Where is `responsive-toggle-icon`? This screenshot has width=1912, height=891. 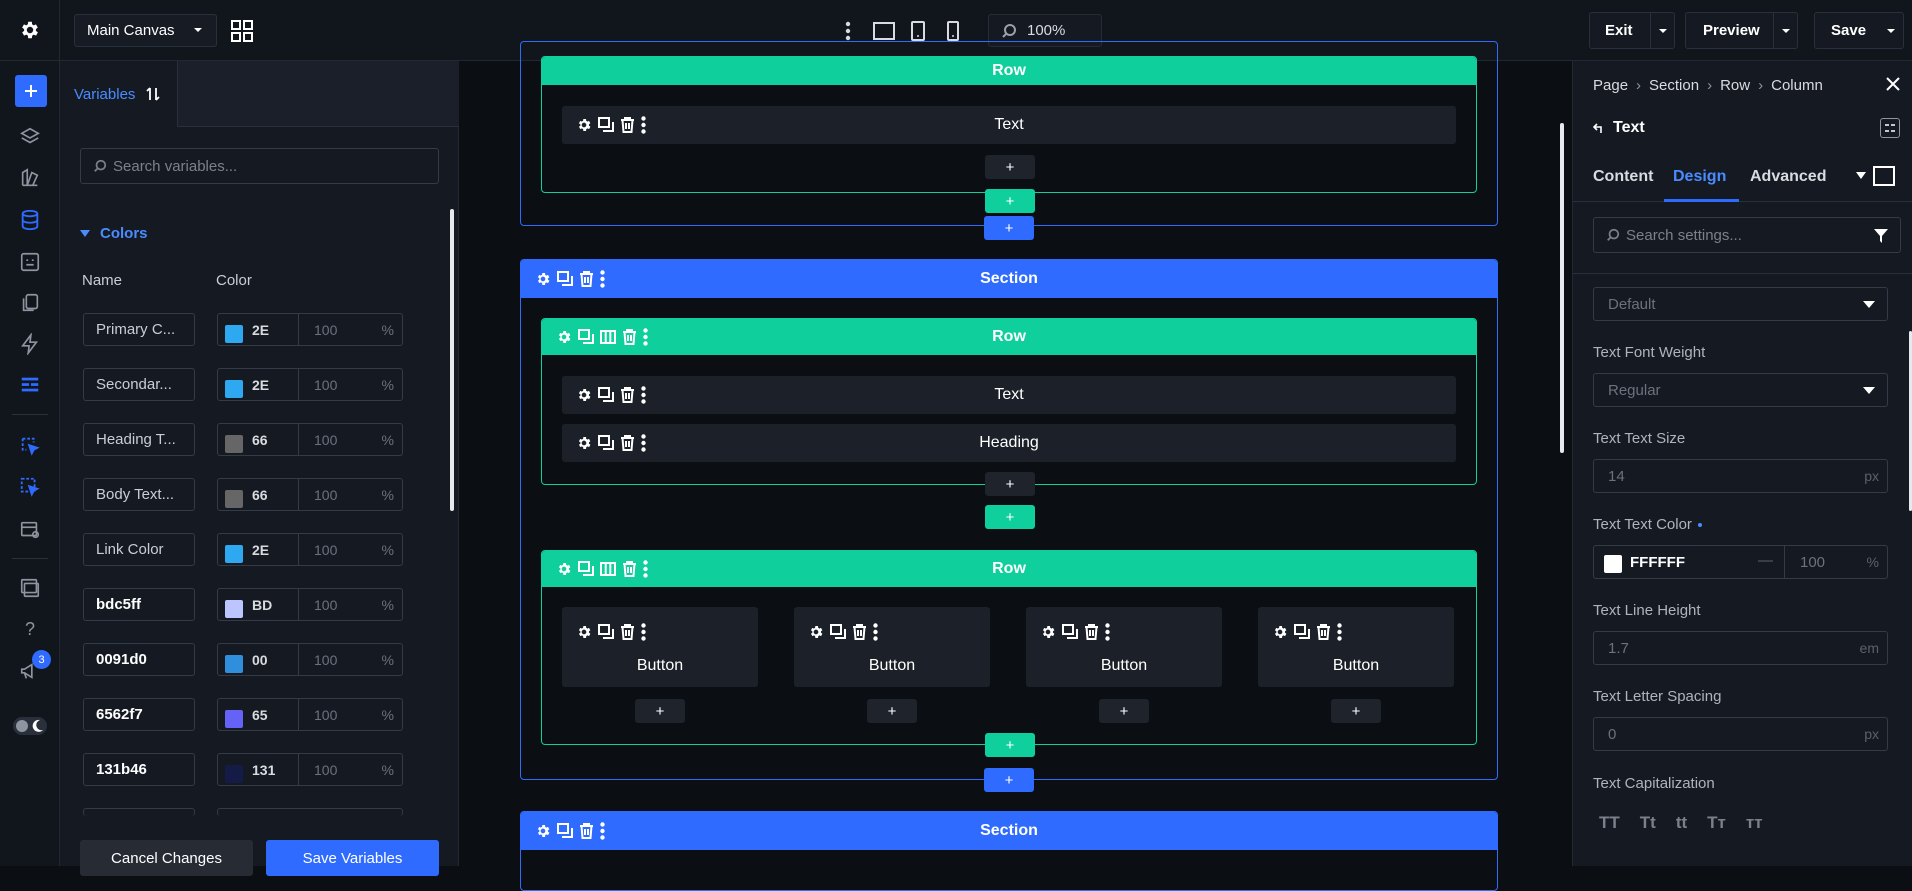 responsive-toggle-icon is located at coordinates (1890, 128).